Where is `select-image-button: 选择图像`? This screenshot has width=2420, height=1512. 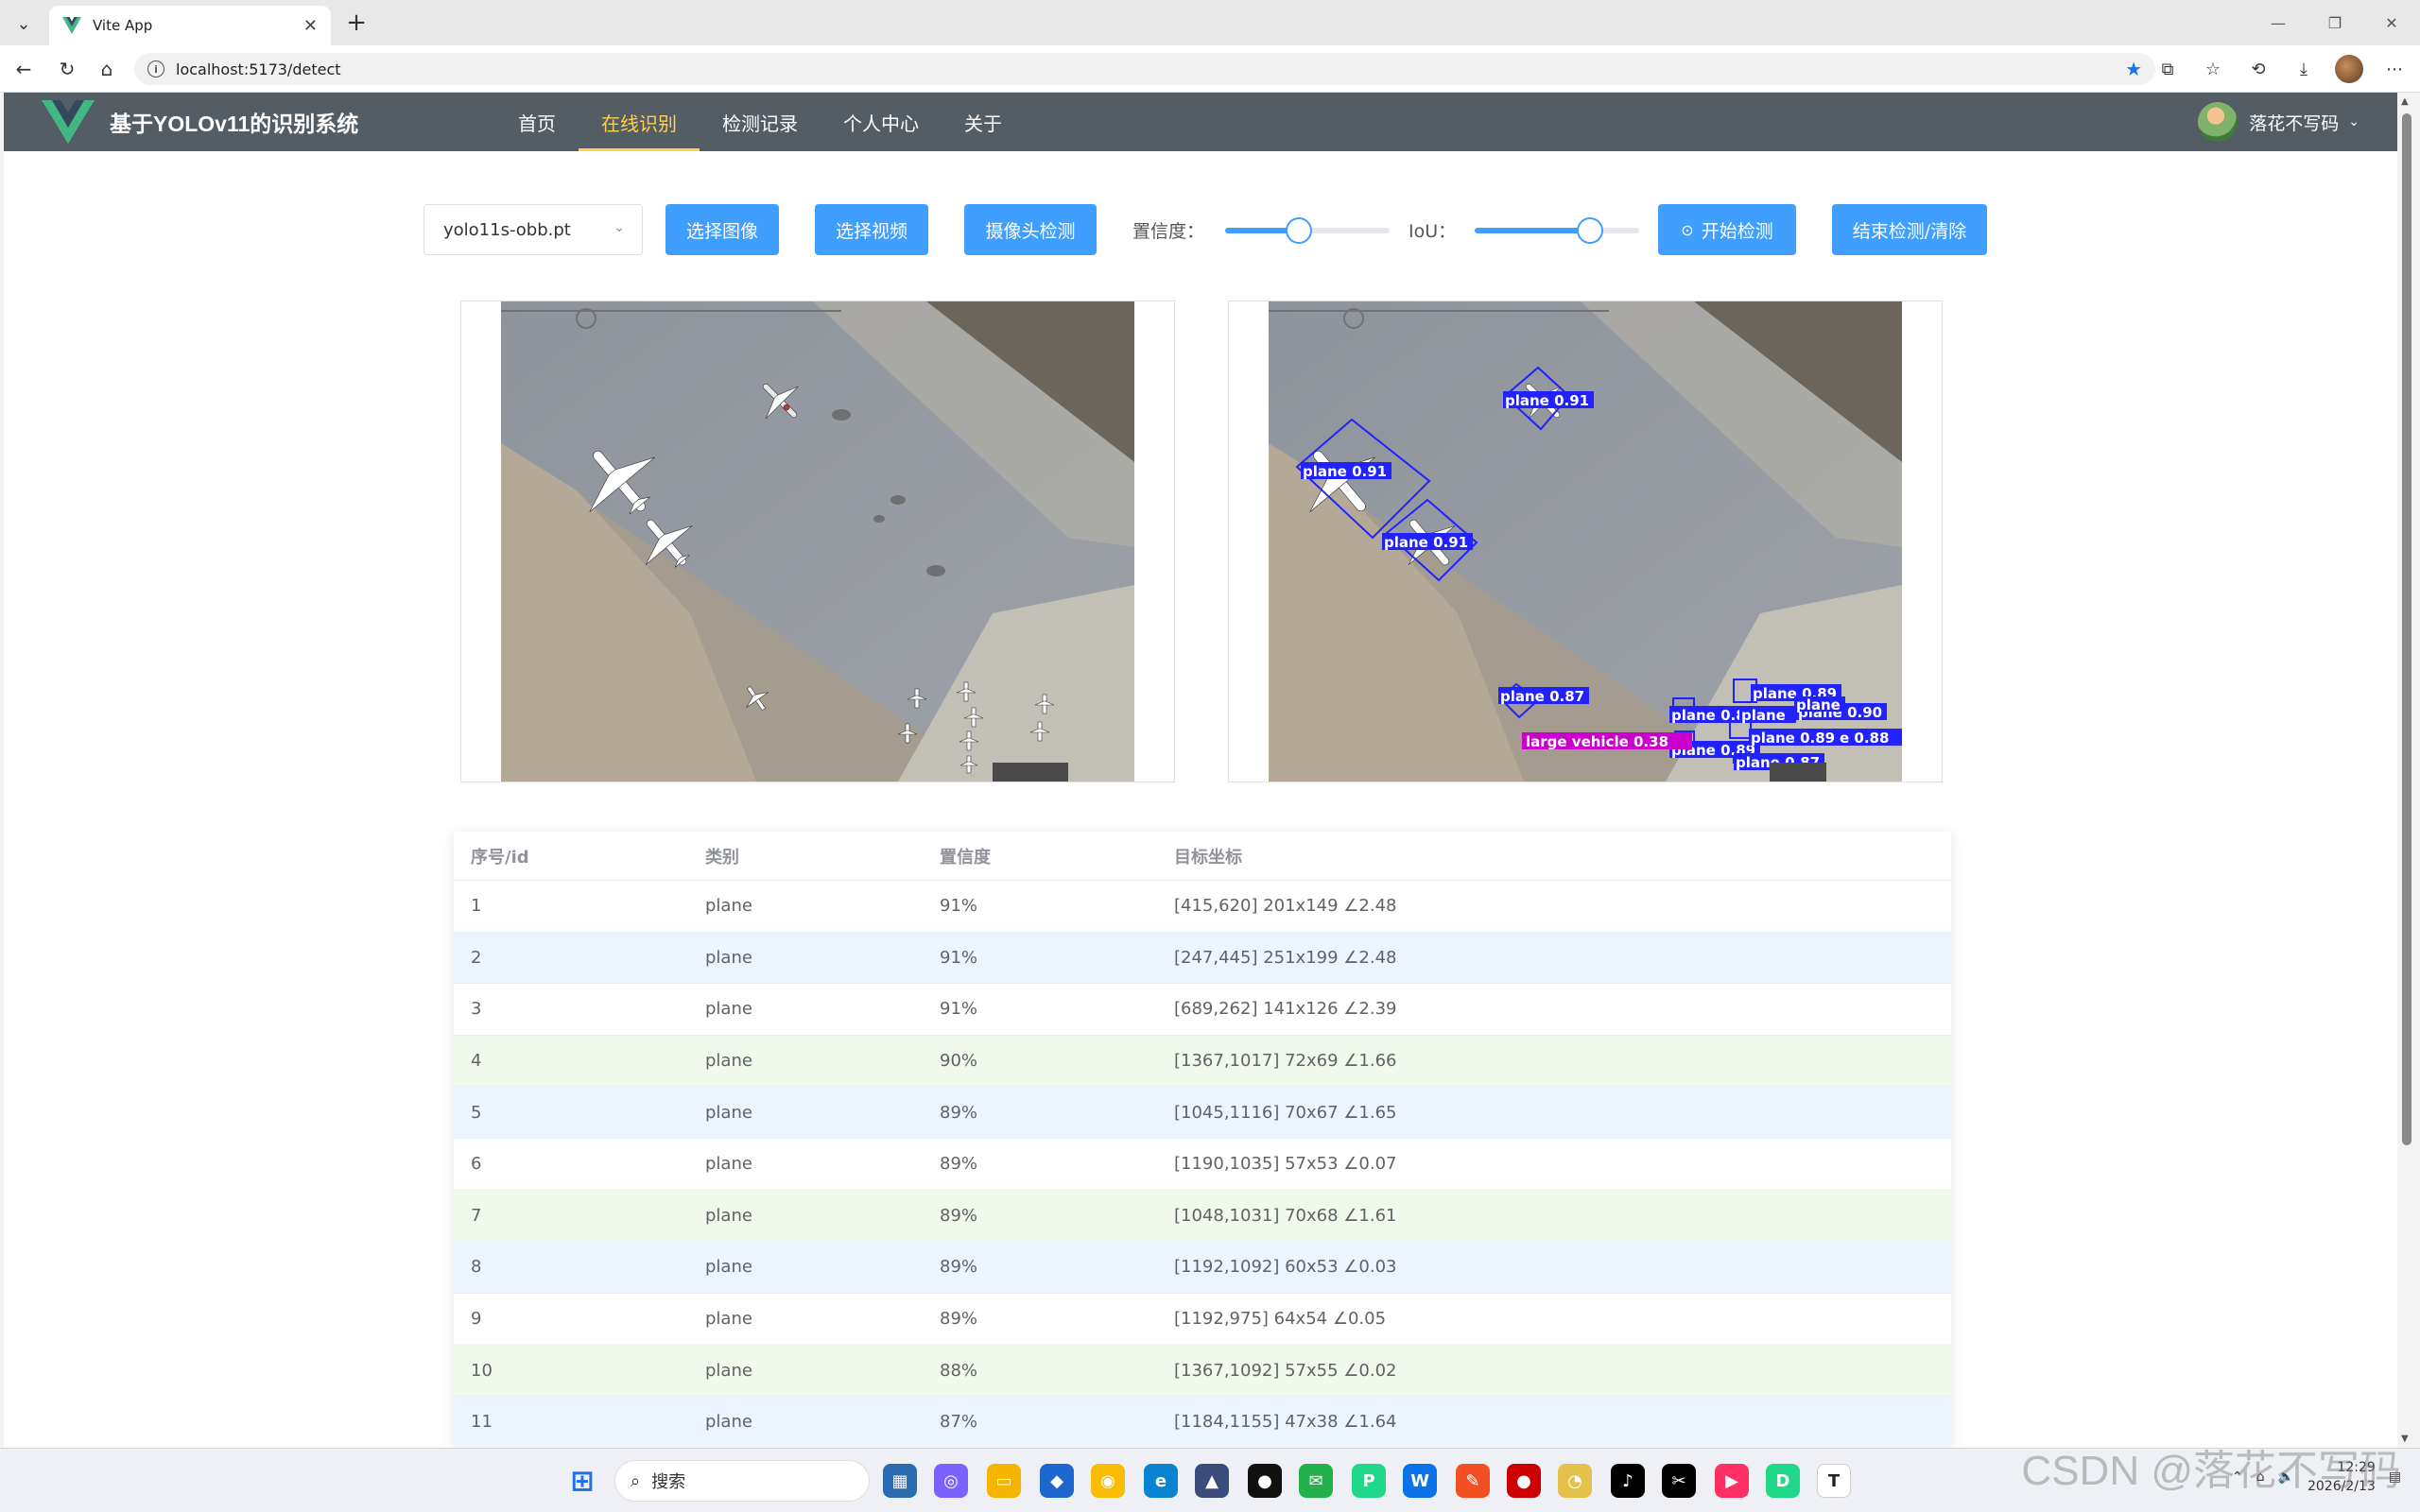
select-image-button: 选择图像 is located at coordinates (722, 229).